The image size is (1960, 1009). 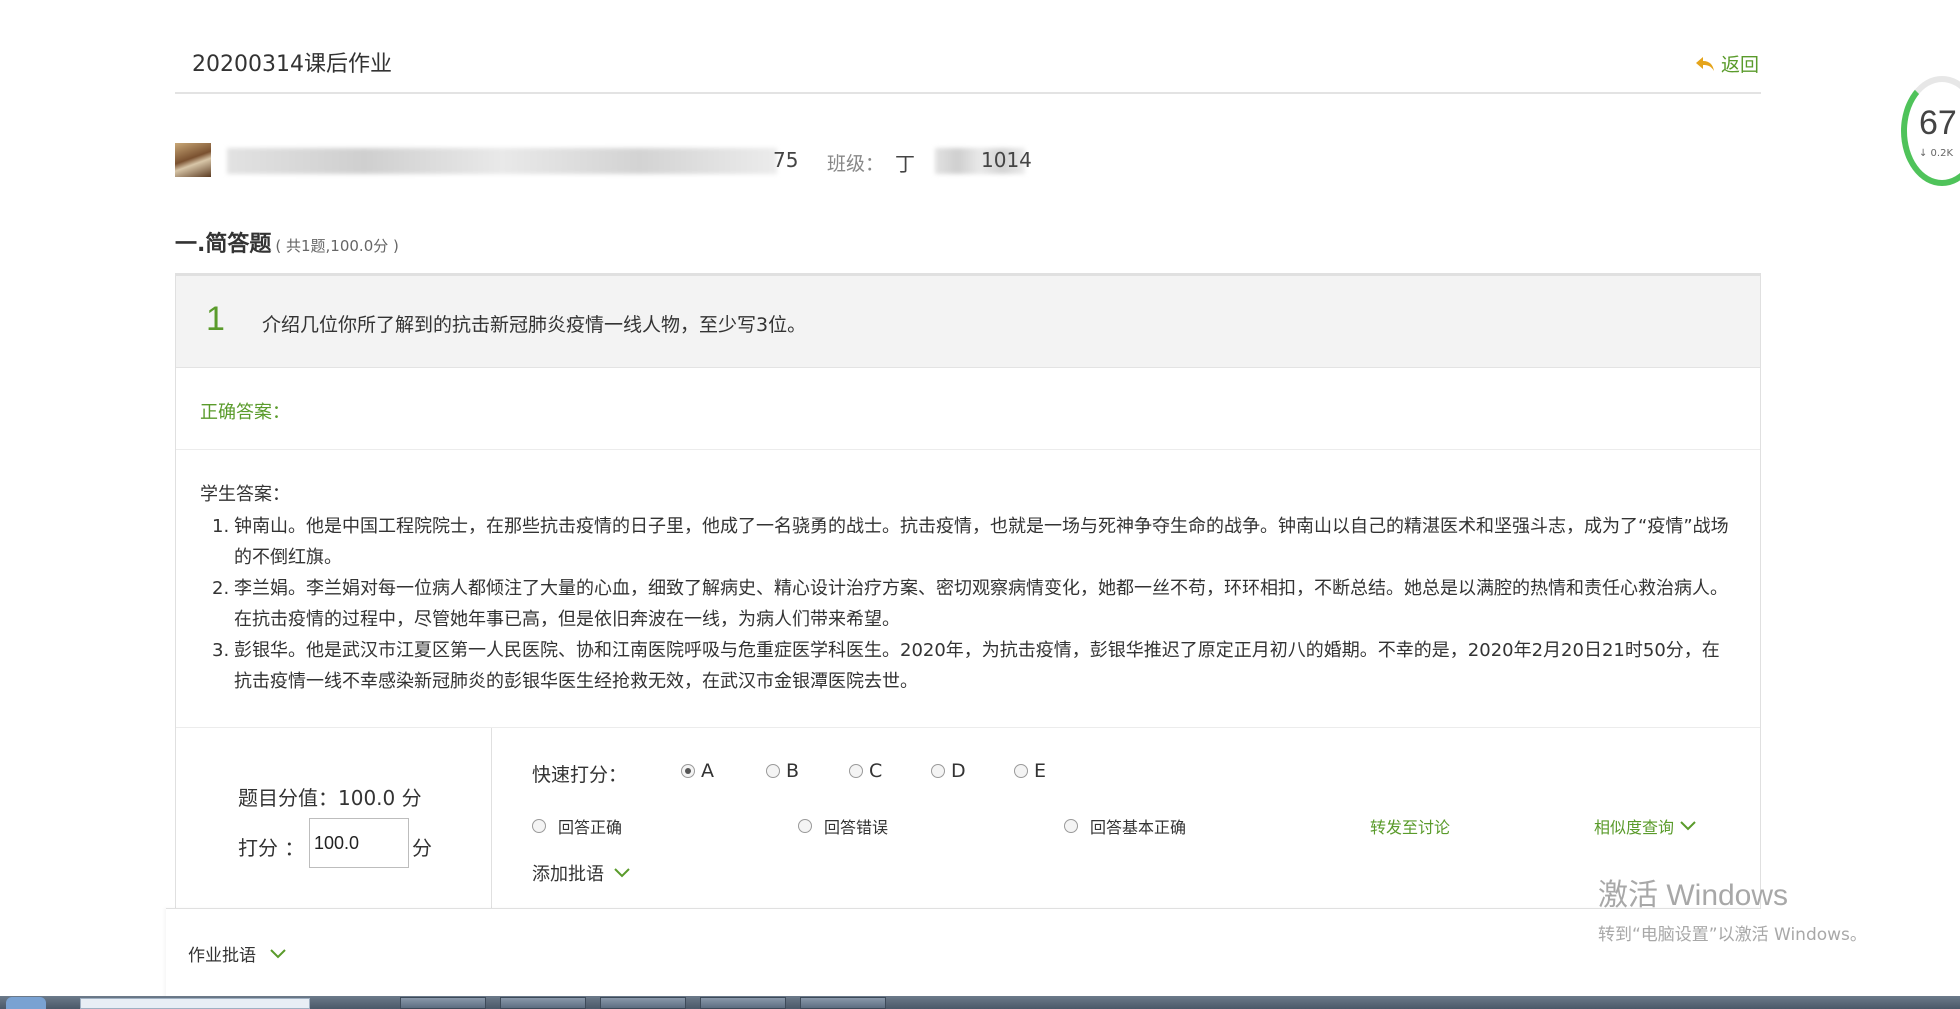 I want to click on start-button, so click(x=26, y=1003).